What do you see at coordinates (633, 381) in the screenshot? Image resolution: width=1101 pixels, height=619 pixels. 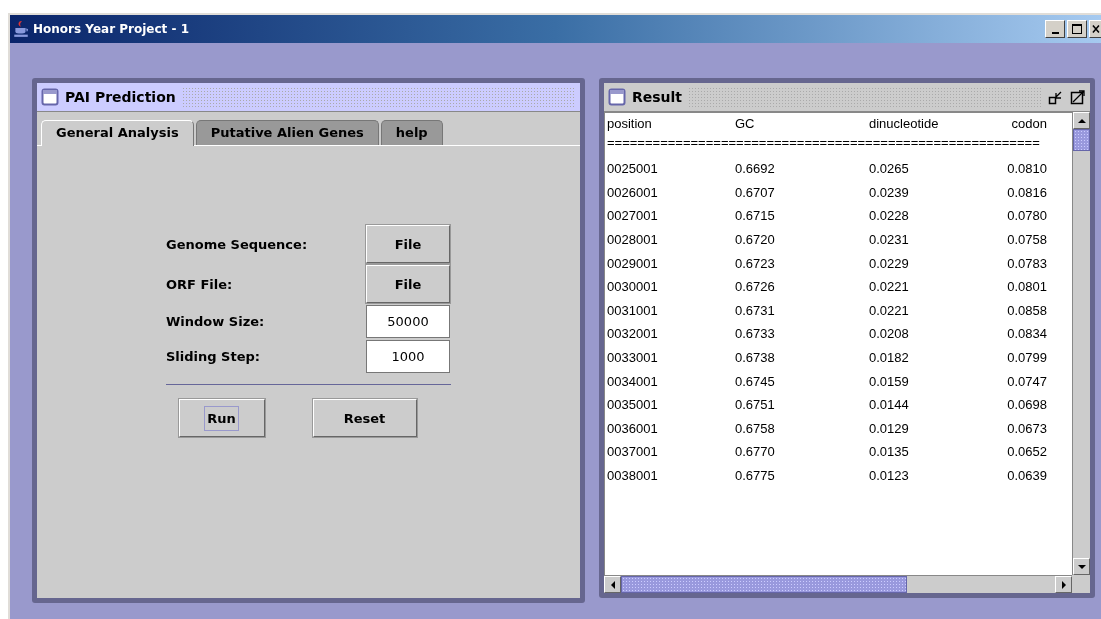 I see `table-cell-text: 0034001` at bounding box center [633, 381].